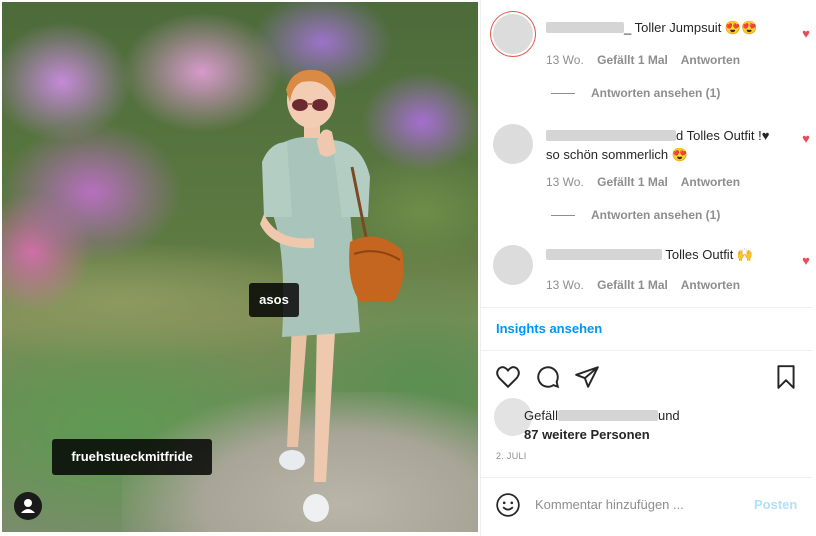 This screenshot has height=536, width=816. What do you see at coordinates (548, 377) in the screenshot?
I see `comment-icon` at bounding box center [548, 377].